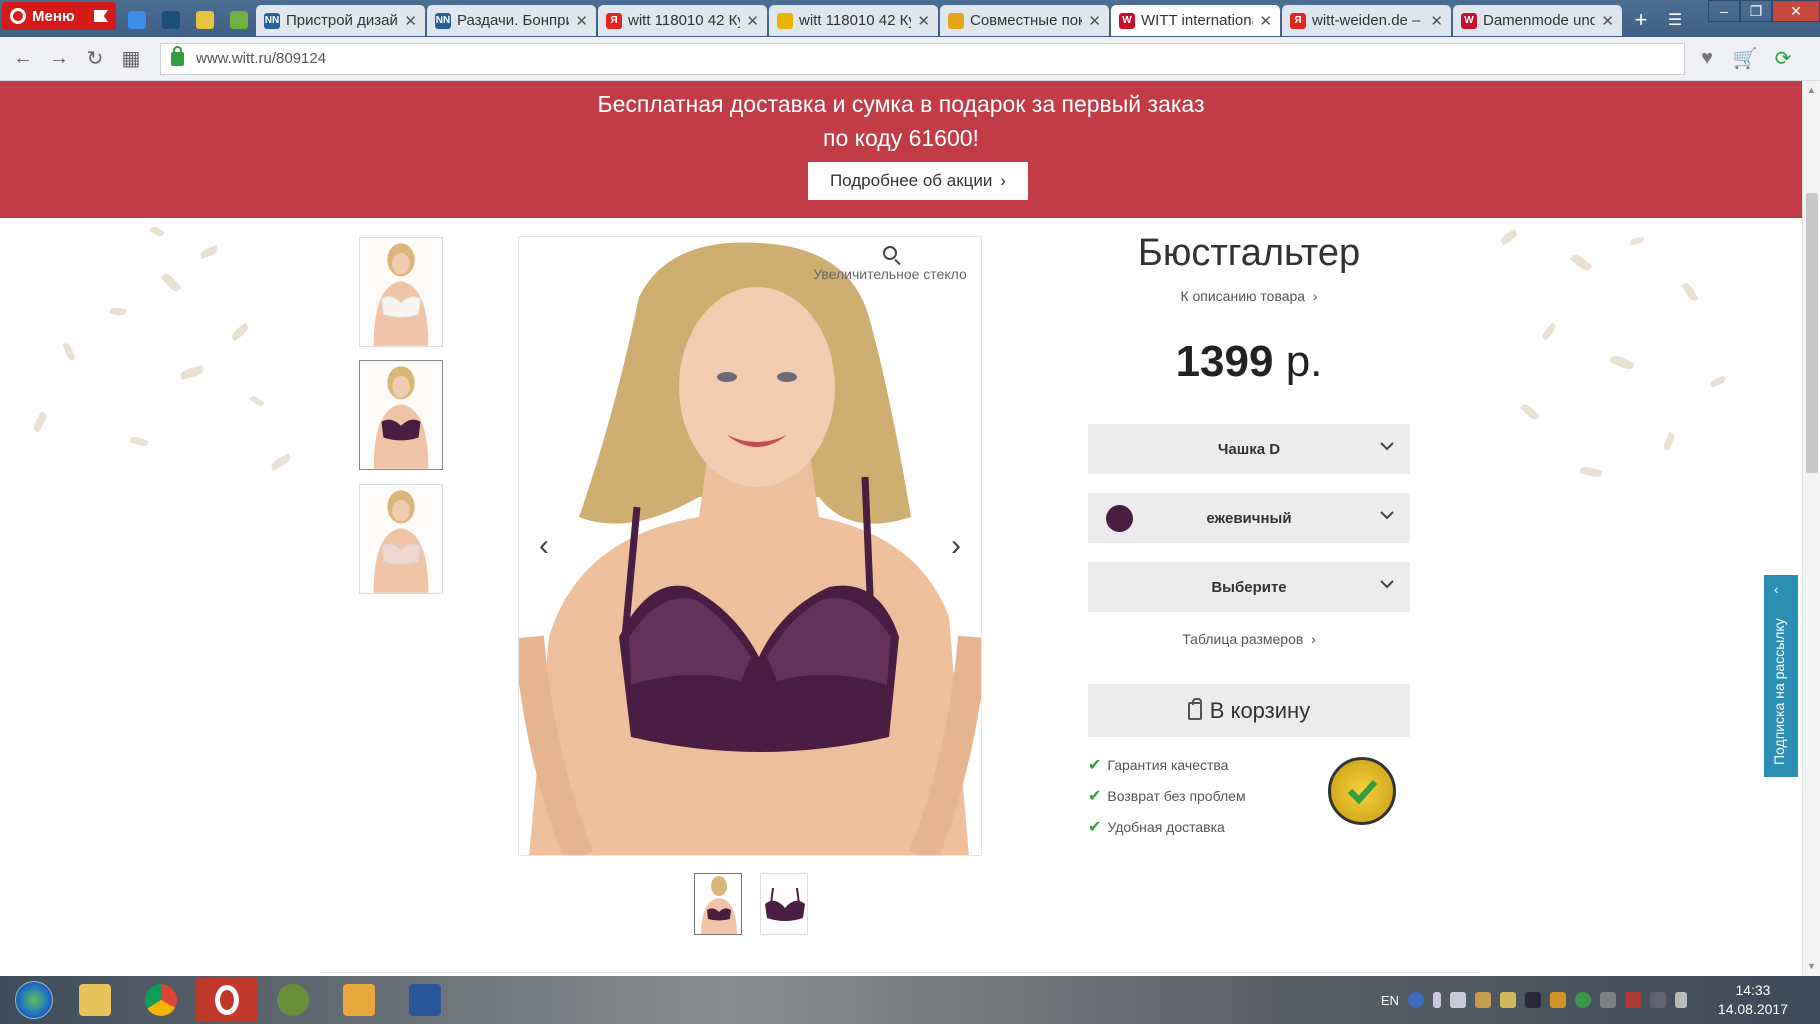  What do you see at coordinates (1532, 1000) in the screenshot?
I see `monitor-icon` at bounding box center [1532, 1000].